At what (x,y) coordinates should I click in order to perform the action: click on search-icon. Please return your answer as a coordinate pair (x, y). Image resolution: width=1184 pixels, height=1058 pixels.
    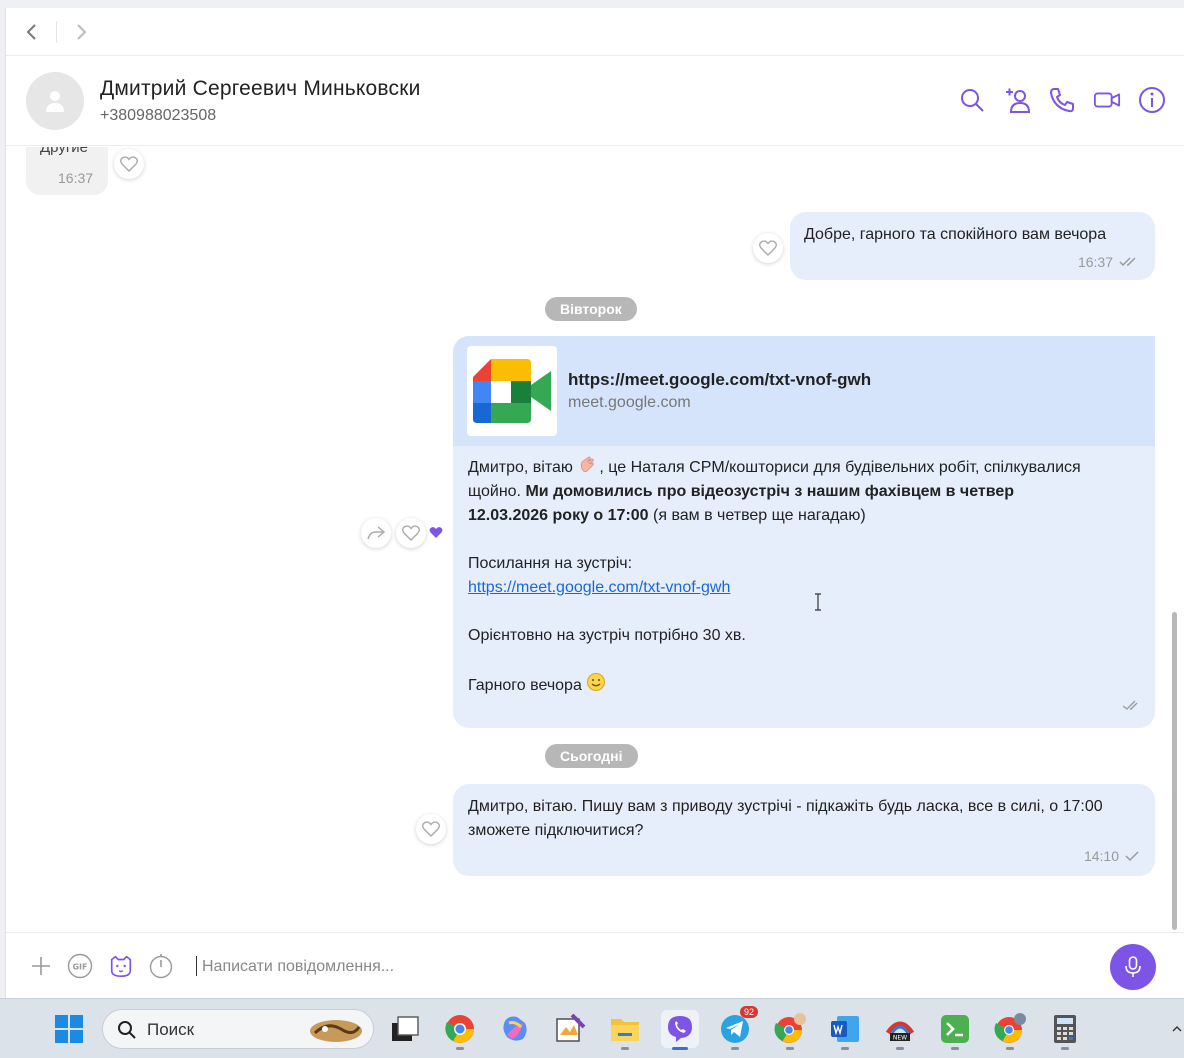
    Looking at the image, I should click on (972, 100).